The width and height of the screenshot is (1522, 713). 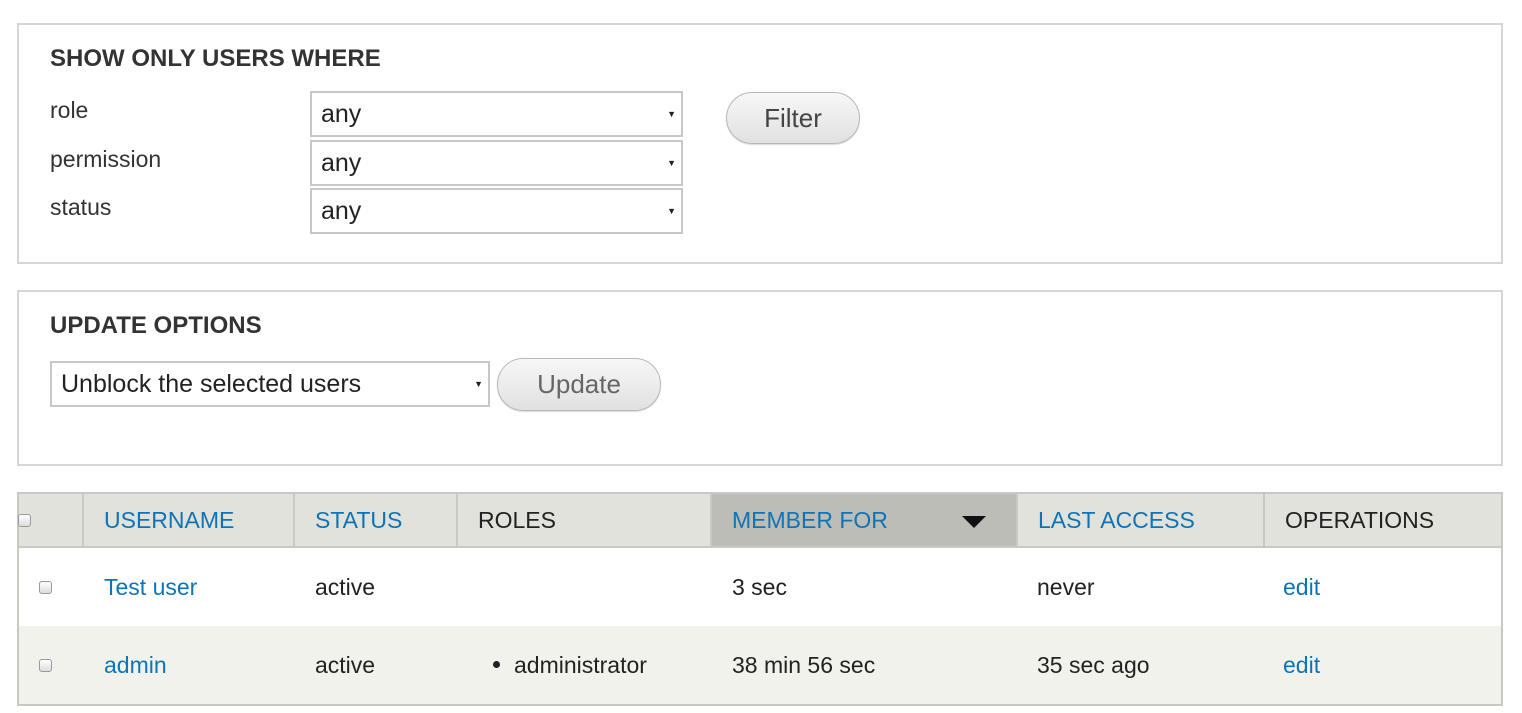 What do you see at coordinates (150, 587) in the screenshot?
I see `username-link: Test user` at bounding box center [150, 587].